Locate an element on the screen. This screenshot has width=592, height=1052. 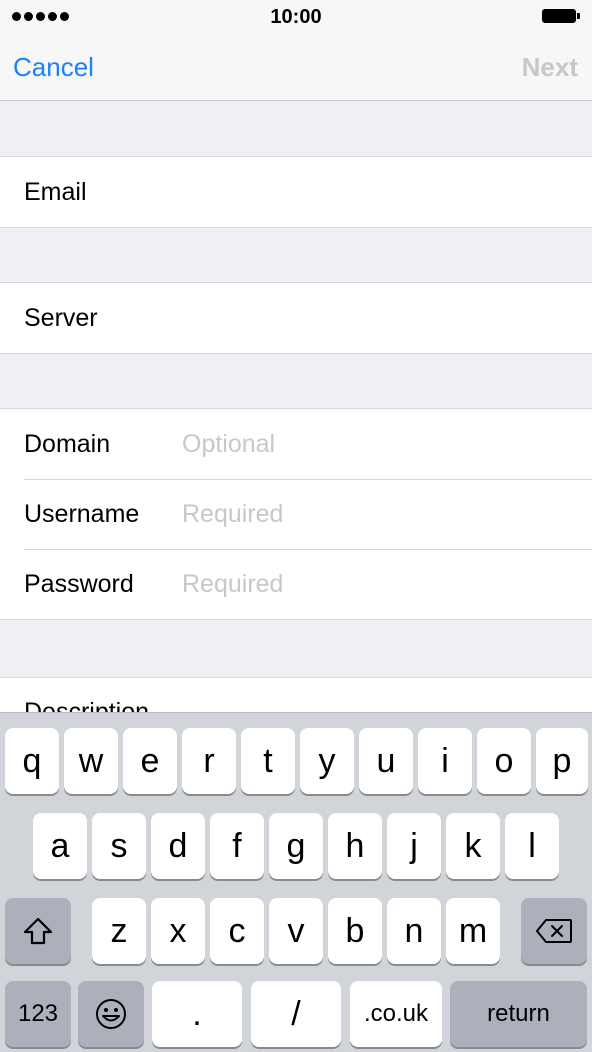
domain-label: Domain is located at coordinates (67, 443).